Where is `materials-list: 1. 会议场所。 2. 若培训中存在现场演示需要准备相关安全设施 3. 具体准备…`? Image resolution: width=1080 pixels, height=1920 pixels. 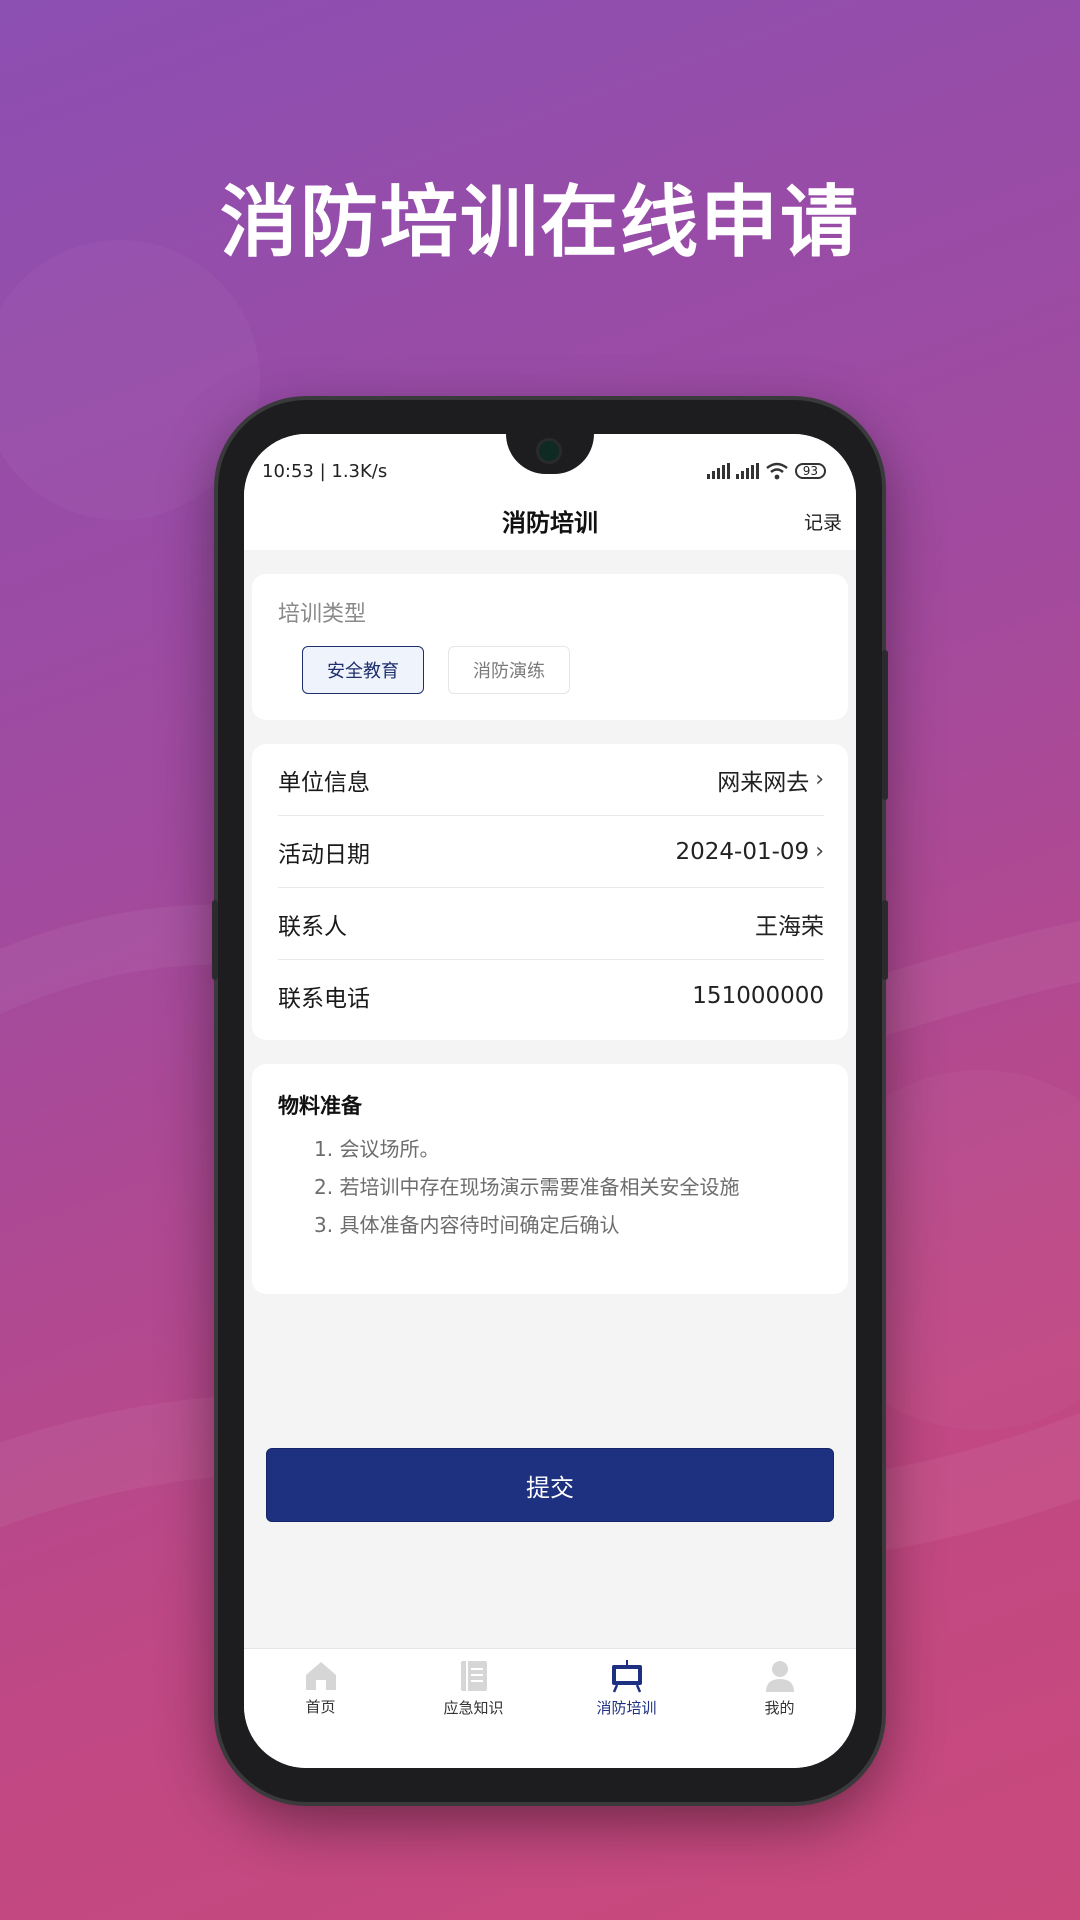 materials-list: 1. 会议场所。 2. 若培训中存在现场演示需要准备相关安全设施 3. 具体准备… is located at coordinates (550, 1187).